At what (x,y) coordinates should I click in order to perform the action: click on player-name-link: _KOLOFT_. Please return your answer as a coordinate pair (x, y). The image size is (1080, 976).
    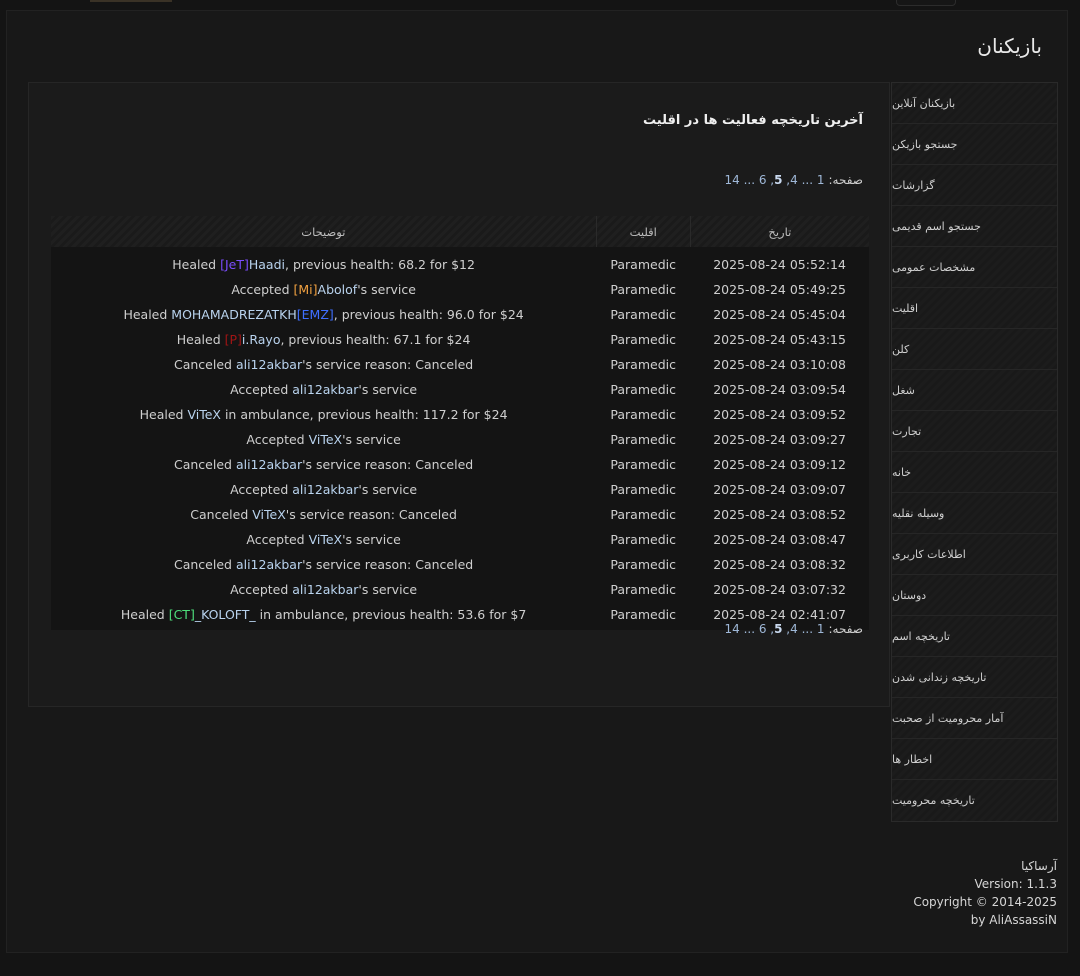
    Looking at the image, I should click on (225, 614).